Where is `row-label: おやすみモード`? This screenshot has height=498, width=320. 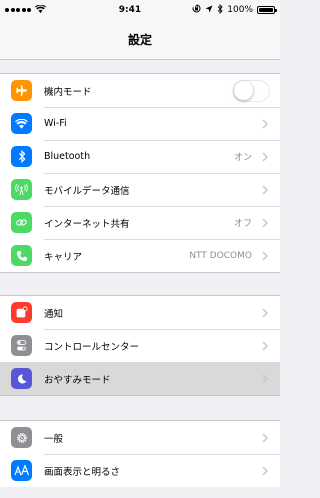 row-label: おやすみモード is located at coordinates (77, 380).